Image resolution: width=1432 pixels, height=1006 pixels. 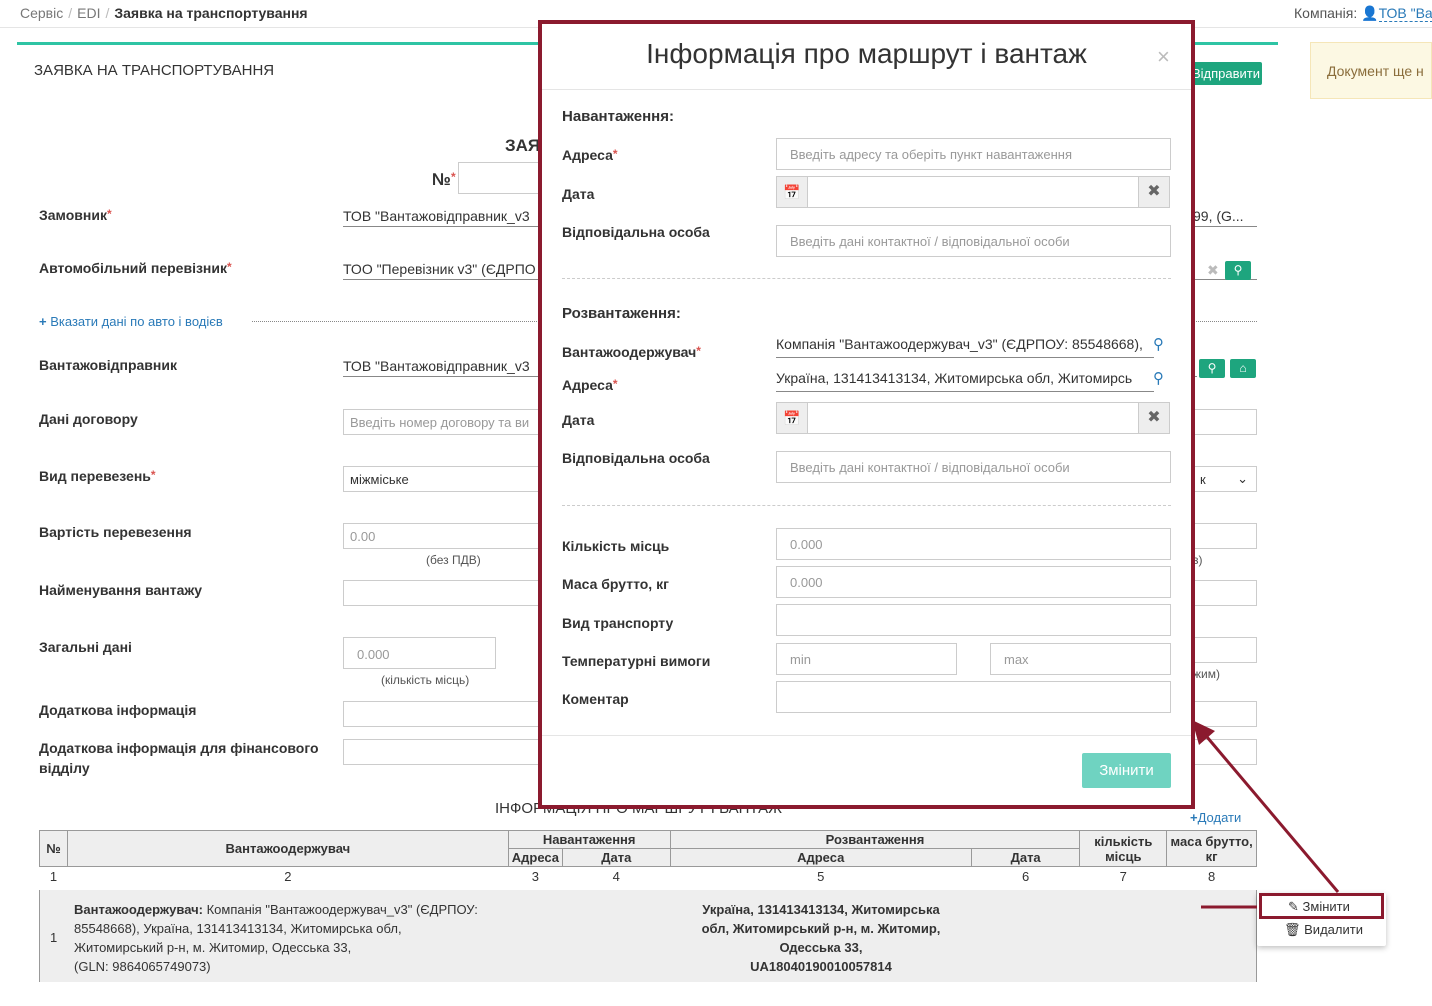 What do you see at coordinates (973, 620) in the screenshot?
I see `transport-type-input` at bounding box center [973, 620].